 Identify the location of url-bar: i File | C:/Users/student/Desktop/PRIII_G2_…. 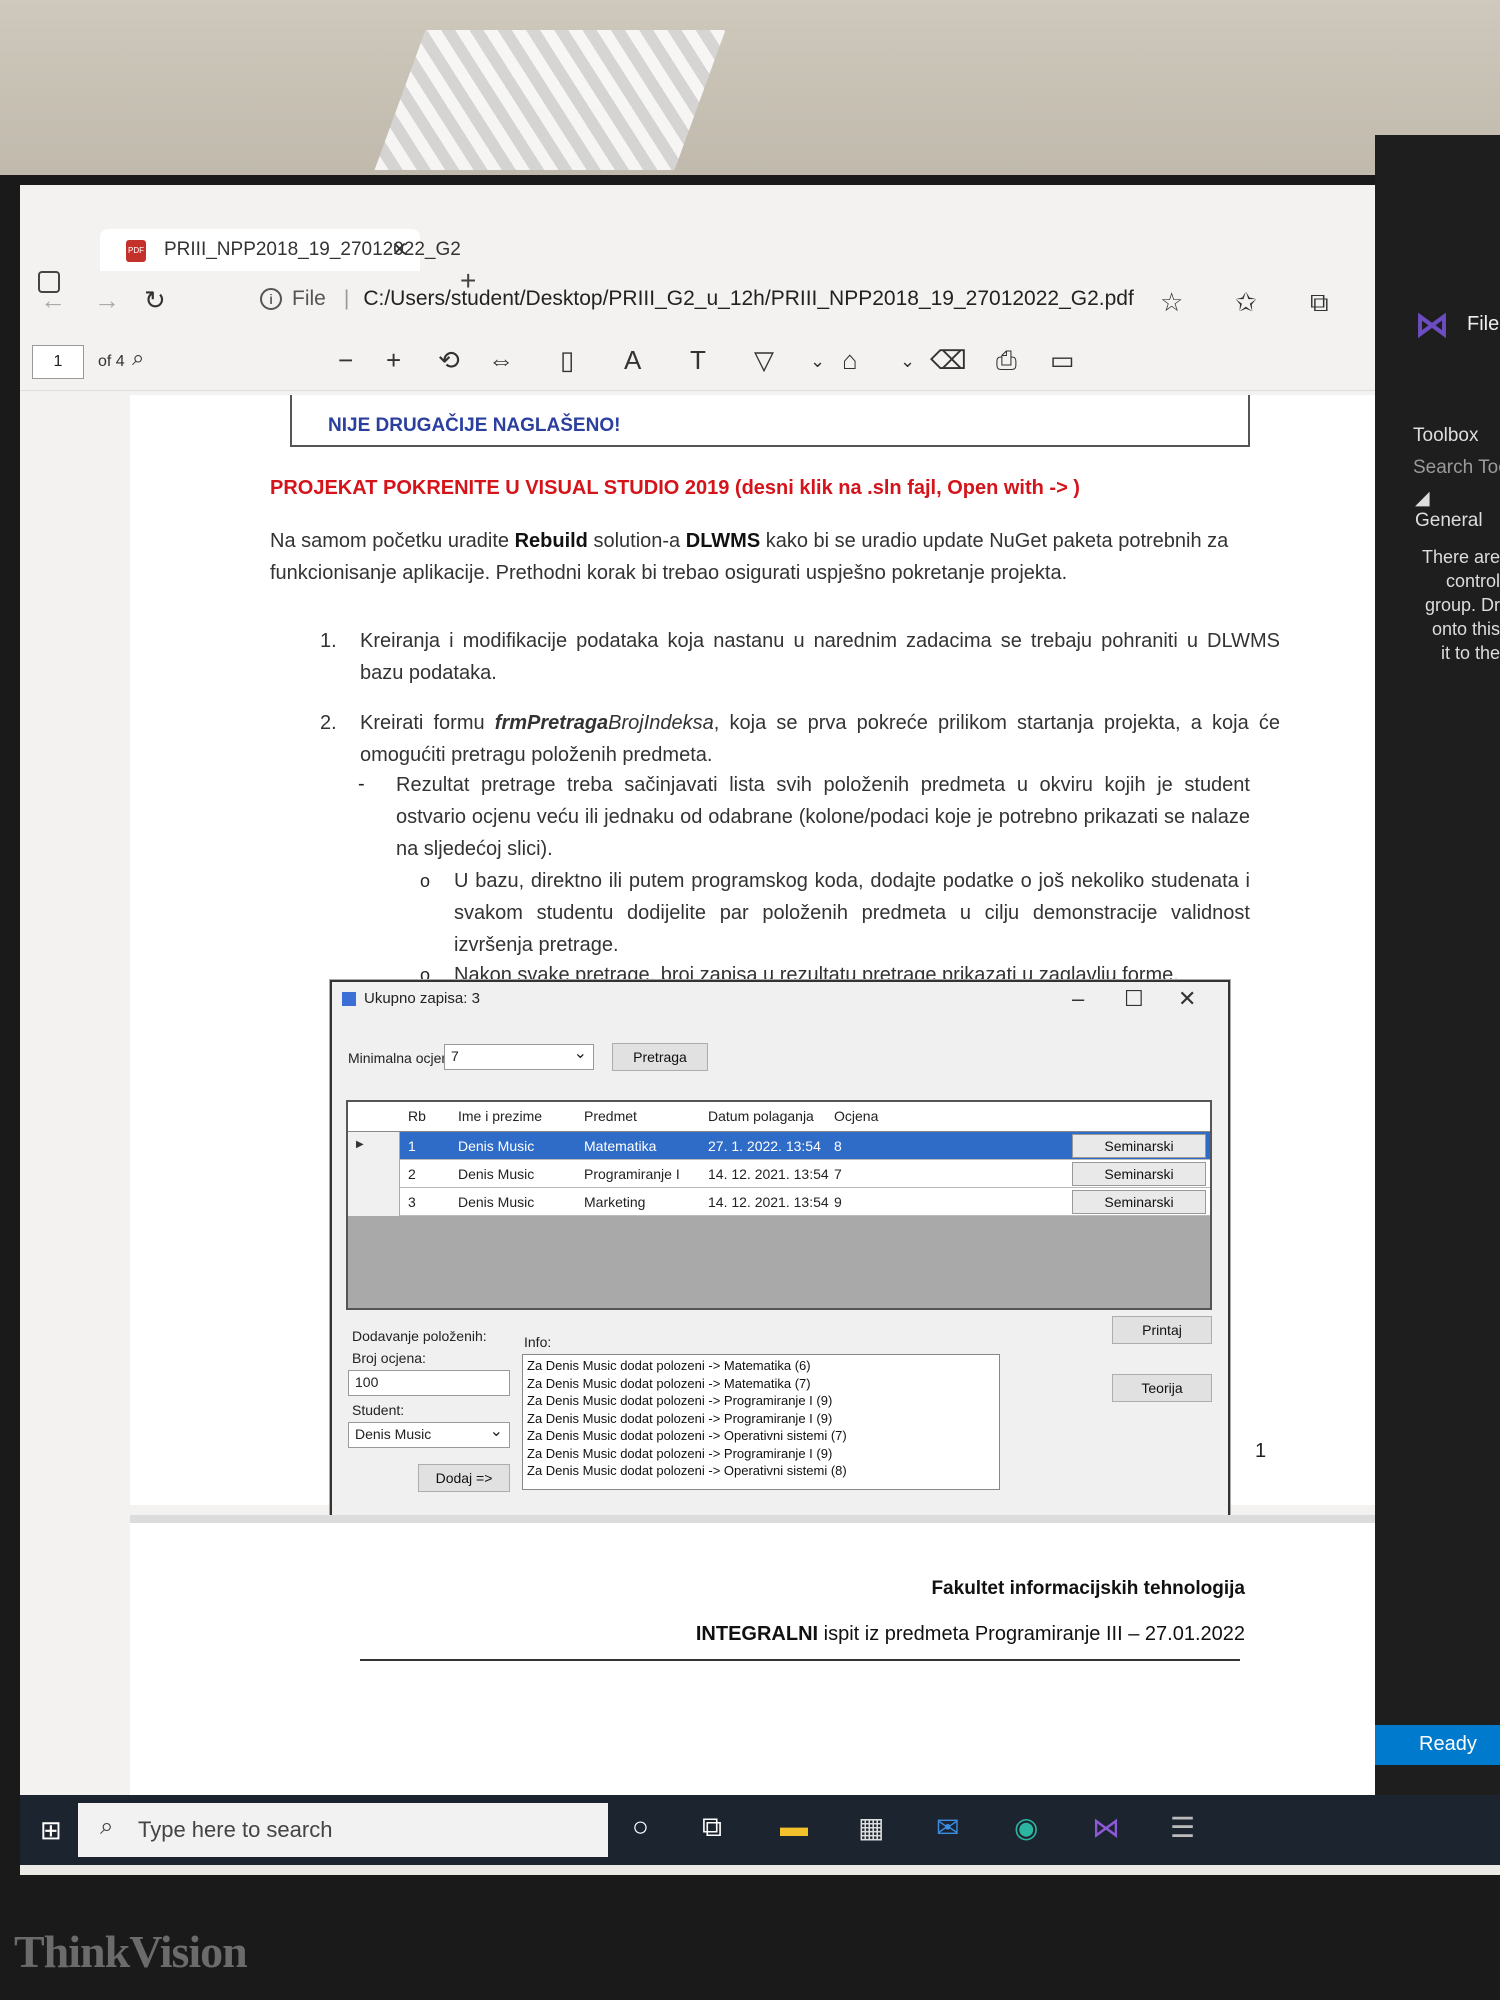
(710, 305).